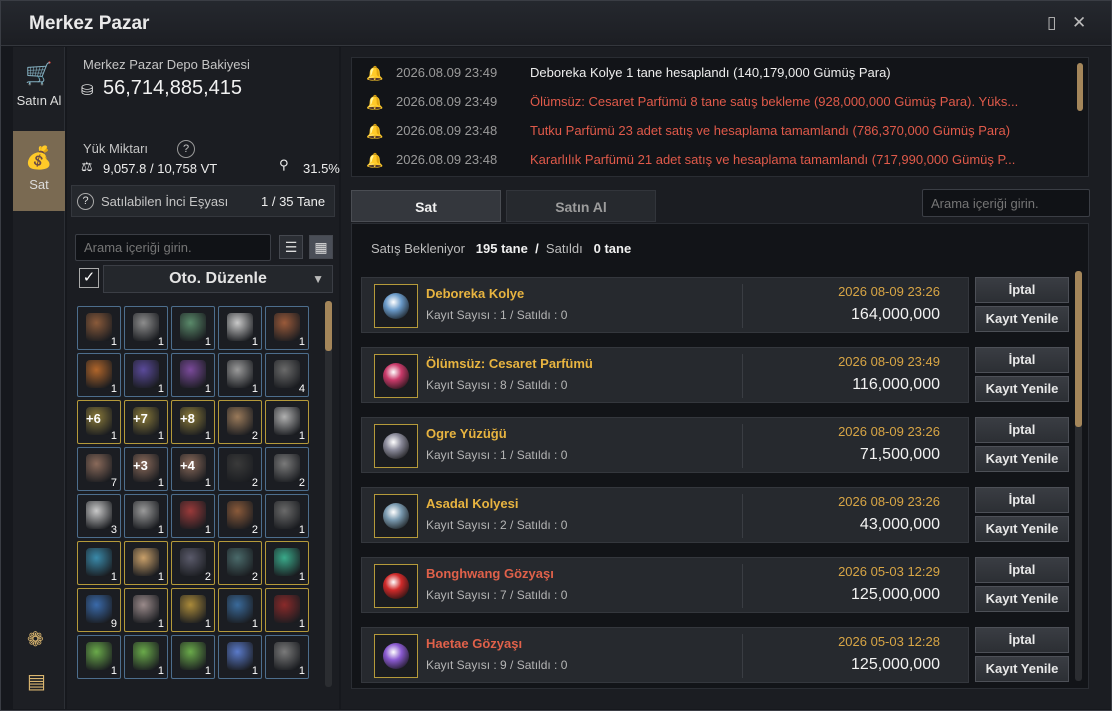 The height and width of the screenshot is (711, 1112). I want to click on log-scroll-thumb, so click(1080, 87).